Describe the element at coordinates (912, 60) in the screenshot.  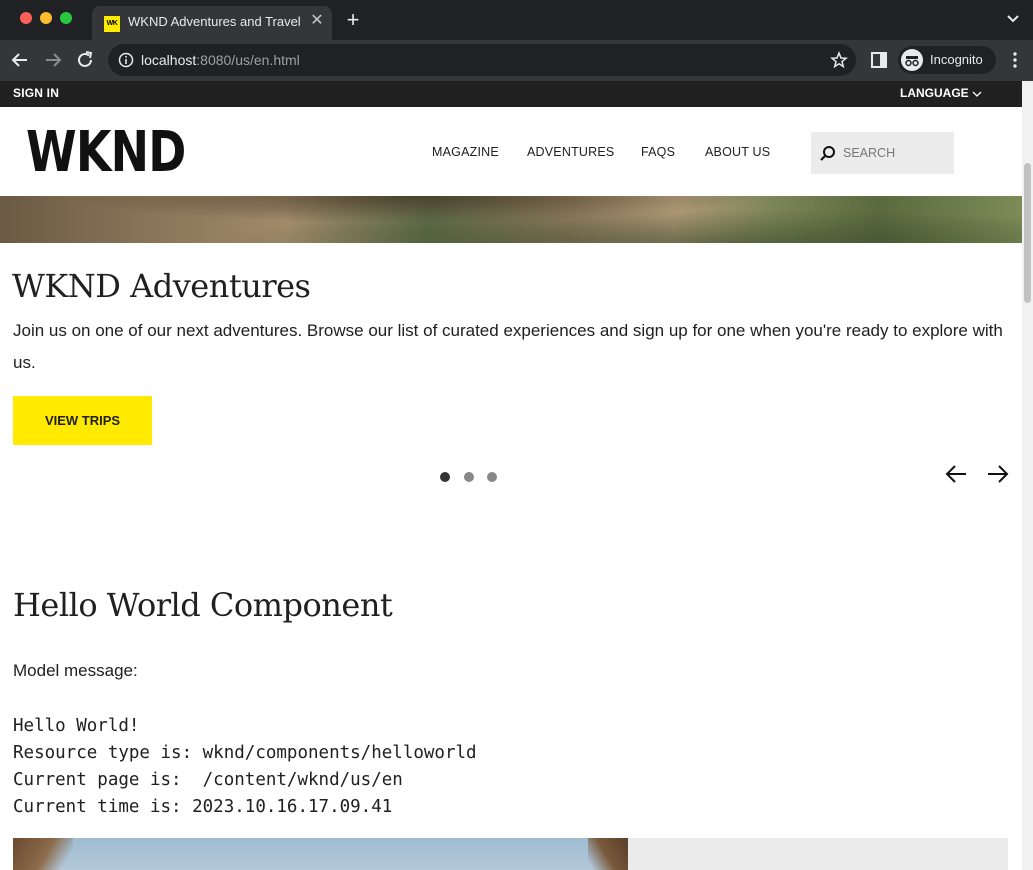
I see `incognito-icon` at that location.